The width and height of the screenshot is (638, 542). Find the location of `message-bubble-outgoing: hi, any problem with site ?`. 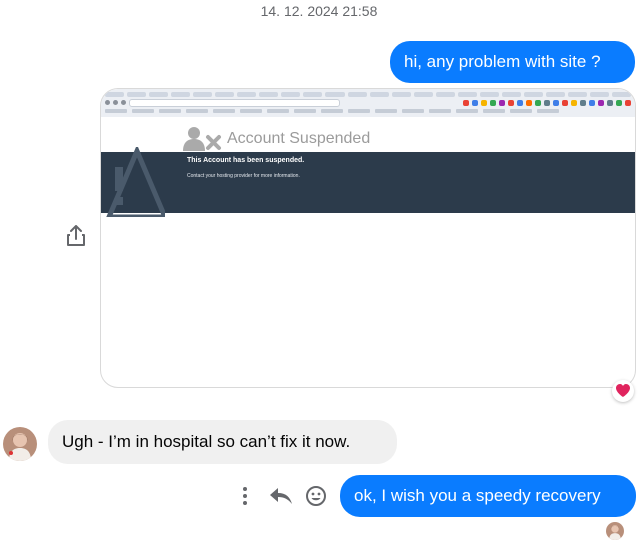

message-bubble-outgoing: hi, any problem with site ? is located at coordinates (512, 62).